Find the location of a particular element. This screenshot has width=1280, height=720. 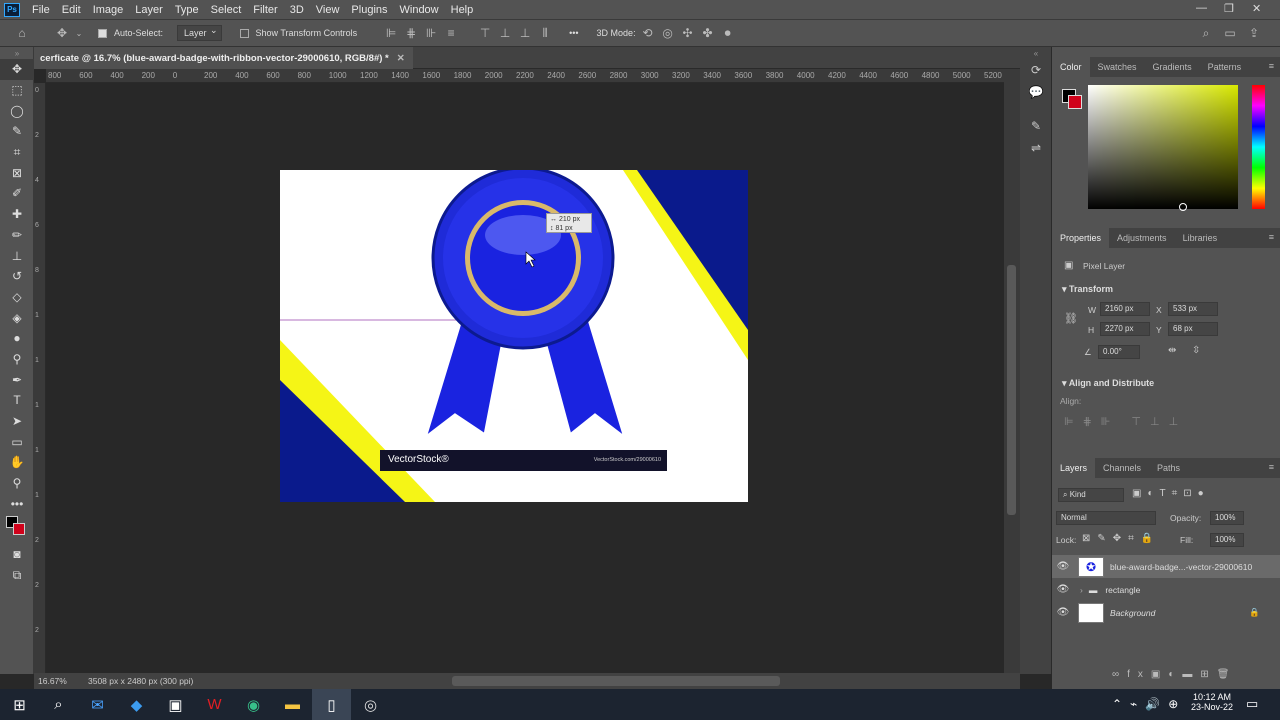

tab-color: Color is located at coordinates (1071, 67).